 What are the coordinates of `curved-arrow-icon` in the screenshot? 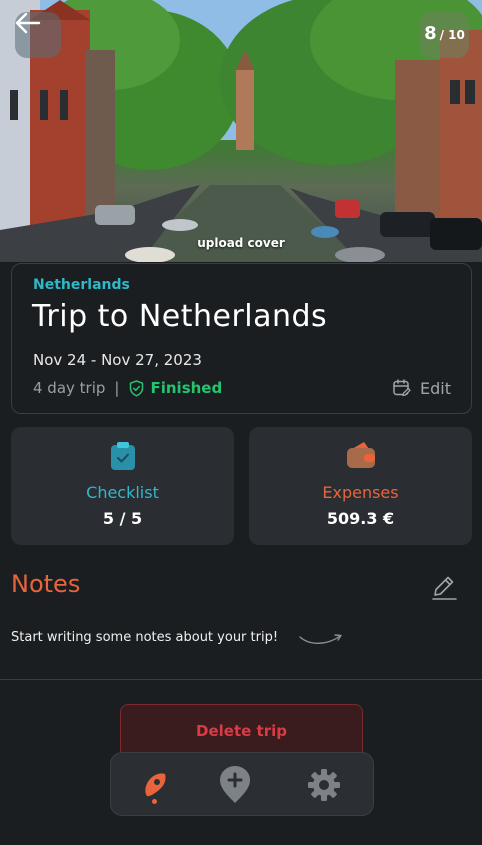 It's located at (320, 639).